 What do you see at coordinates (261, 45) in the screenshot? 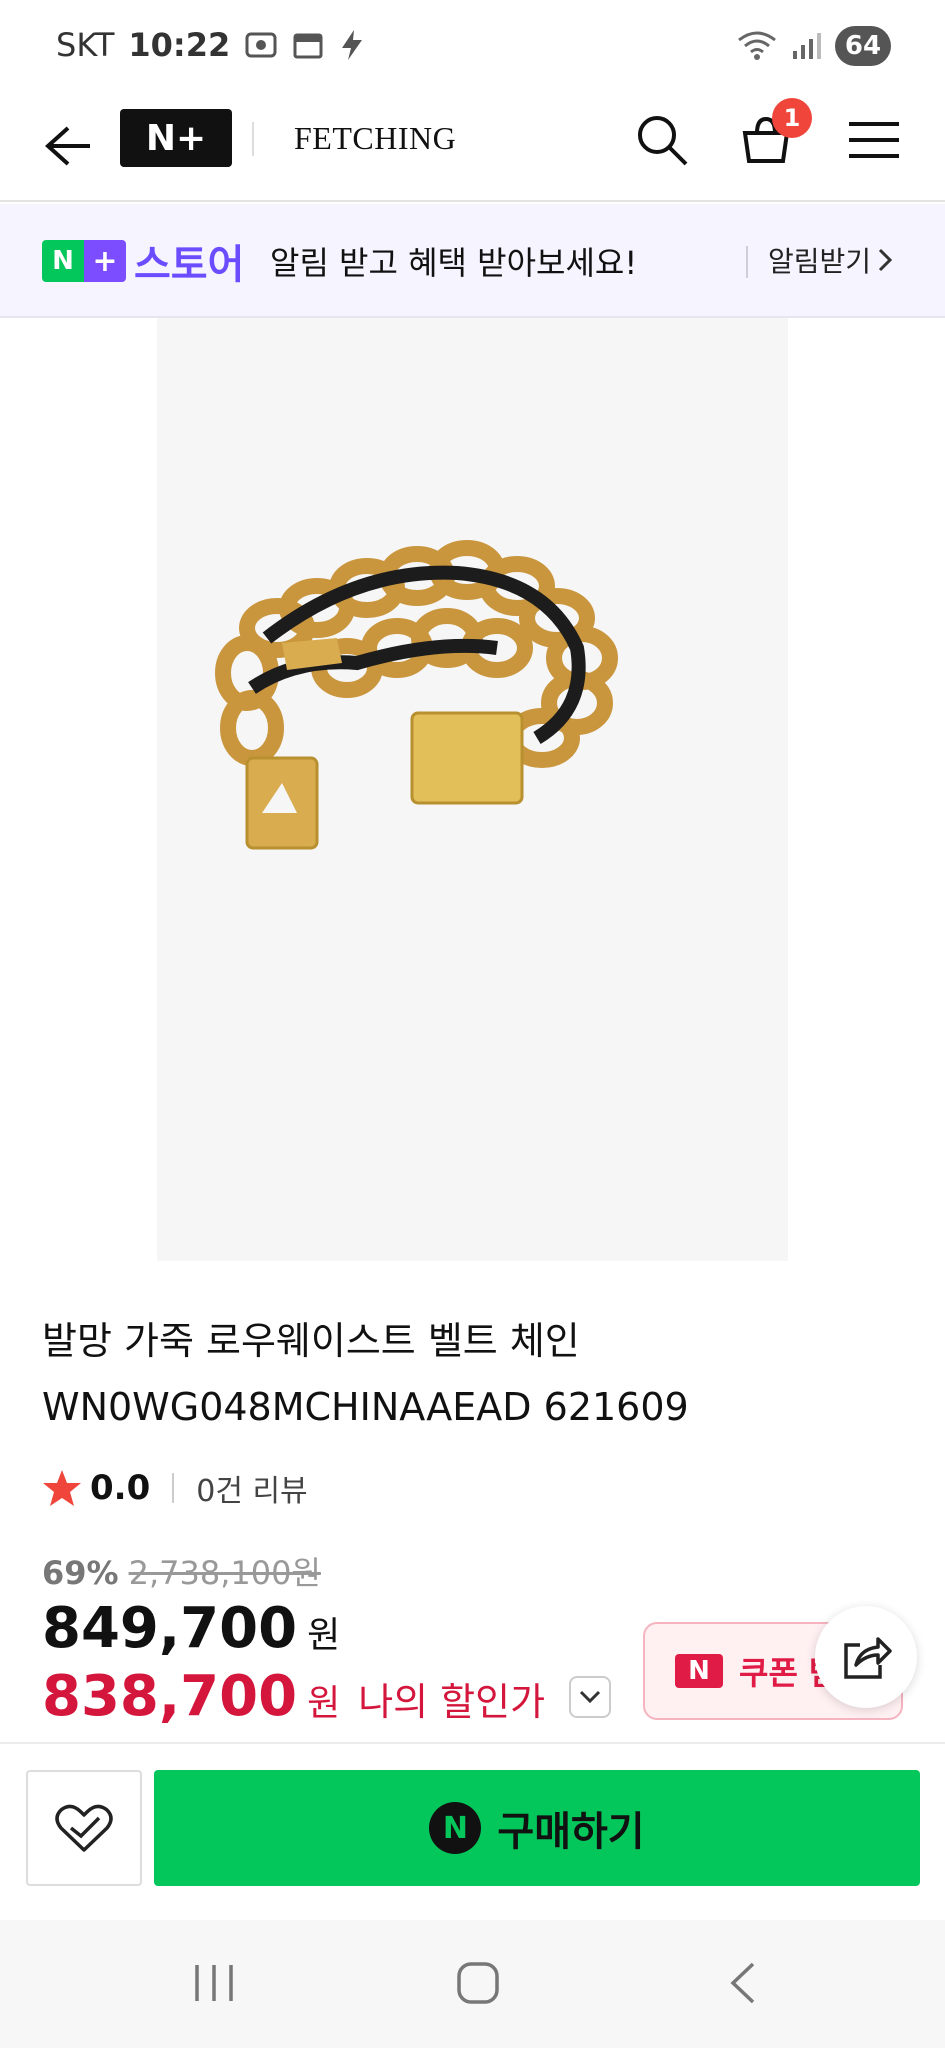
I see `screenshot-icon` at bounding box center [261, 45].